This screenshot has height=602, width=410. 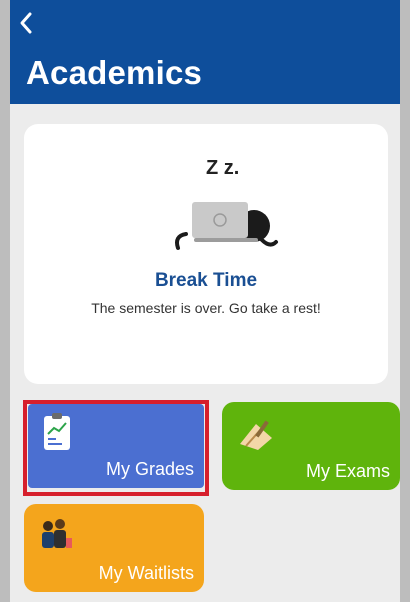 What do you see at coordinates (57, 533) in the screenshot?
I see `waitlists-icon` at bounding box center [57, 533].